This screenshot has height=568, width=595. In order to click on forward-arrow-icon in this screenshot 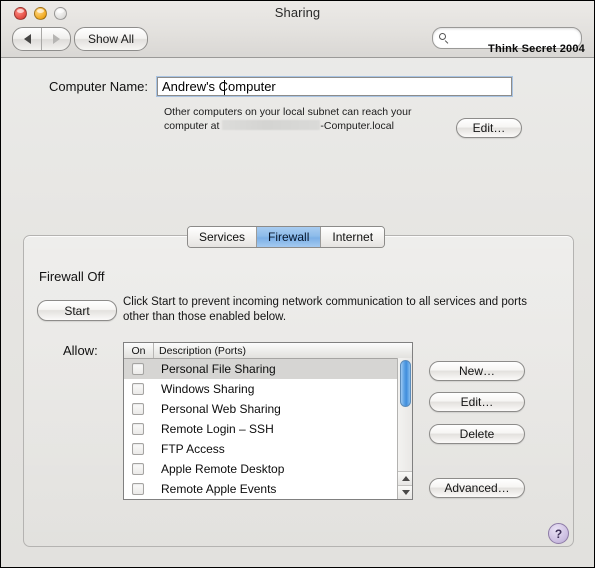, I will do `click(56, 39)`.